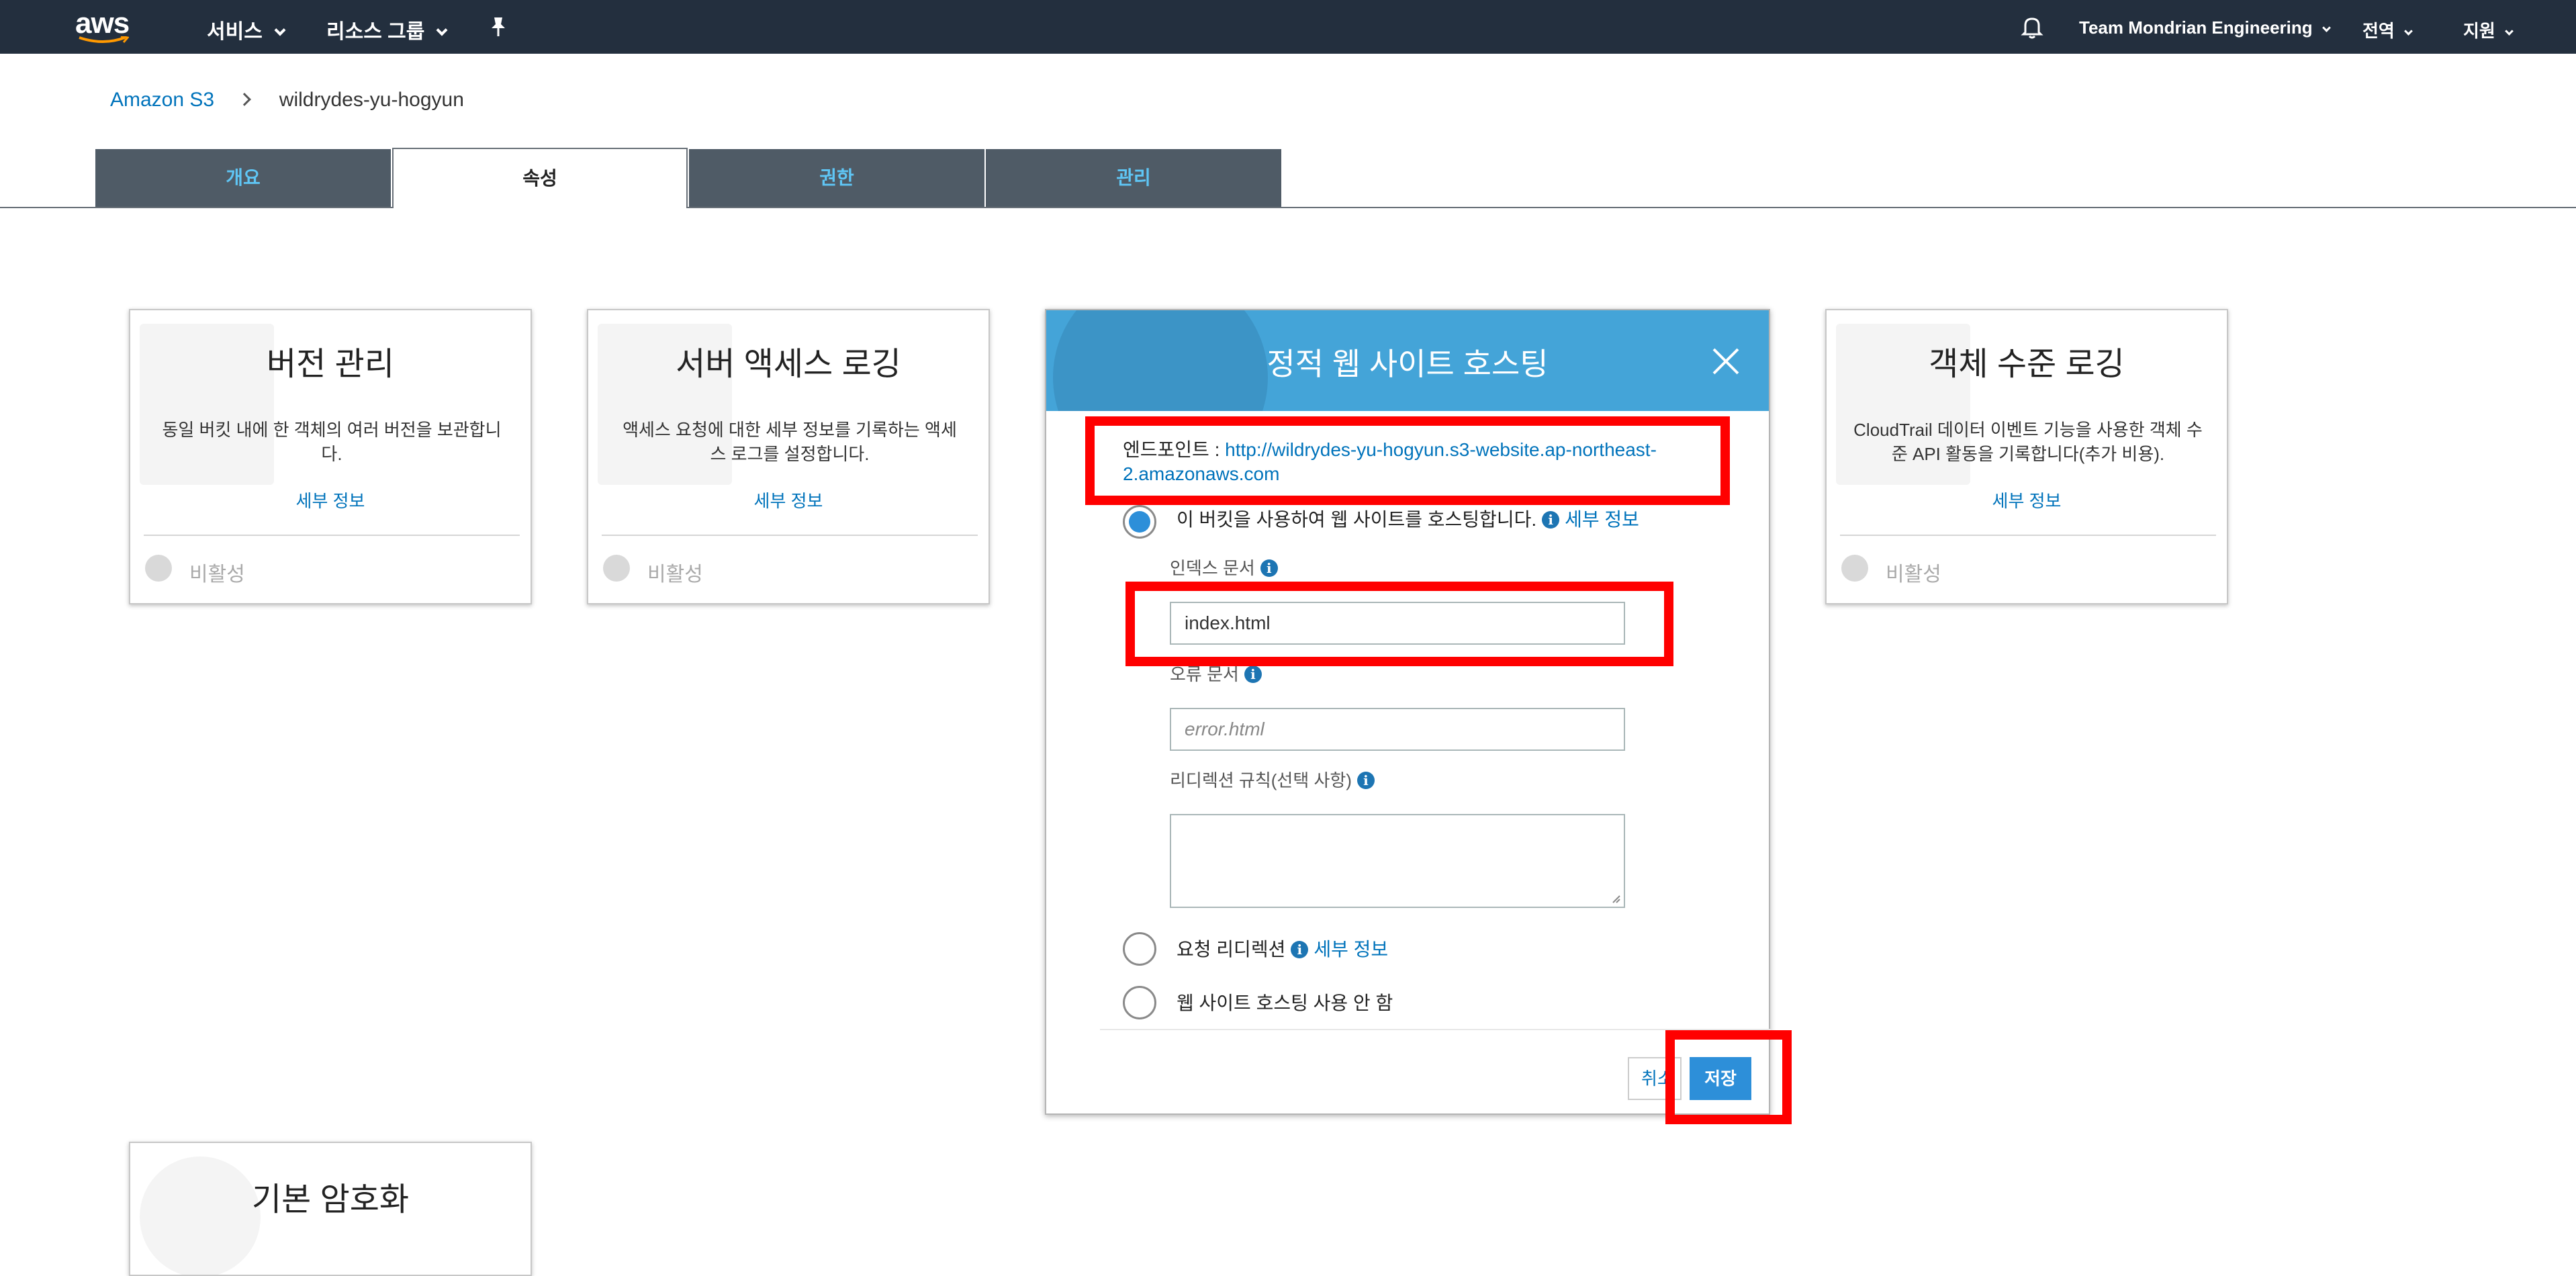  Describe the element at coordinates (162, 100) in the screenshot. I see `breadcrumb-root-link: Amazon S3` at that location.